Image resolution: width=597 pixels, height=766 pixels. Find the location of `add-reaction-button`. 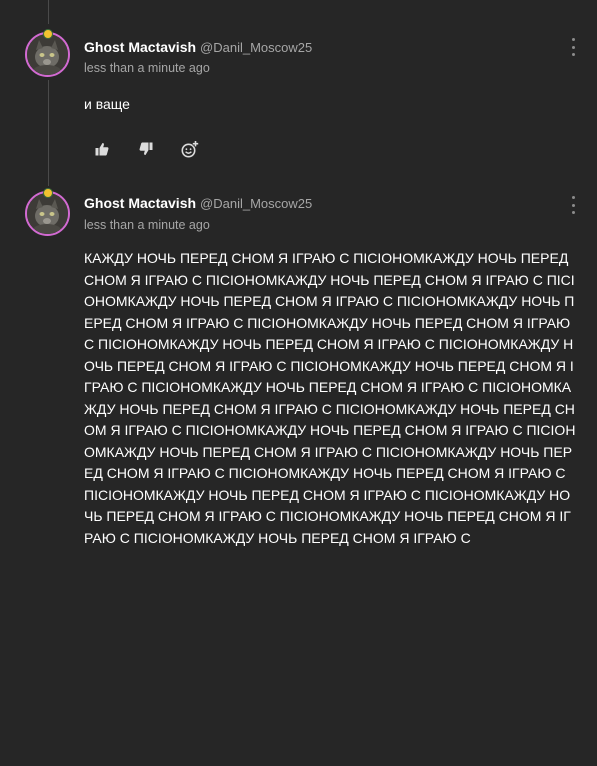

add-reaction-button is located at coordinates (190, 149).